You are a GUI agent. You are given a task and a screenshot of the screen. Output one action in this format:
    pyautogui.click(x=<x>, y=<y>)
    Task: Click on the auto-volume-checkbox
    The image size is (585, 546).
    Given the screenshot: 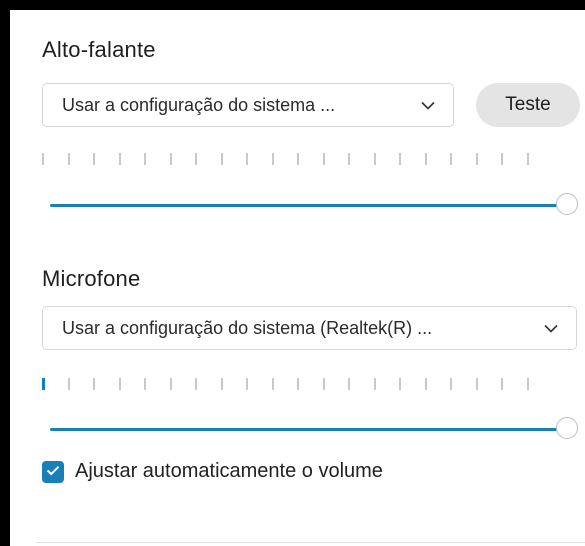 What is the action you would take?
    pyautogui.click(x=53, y=471)
    